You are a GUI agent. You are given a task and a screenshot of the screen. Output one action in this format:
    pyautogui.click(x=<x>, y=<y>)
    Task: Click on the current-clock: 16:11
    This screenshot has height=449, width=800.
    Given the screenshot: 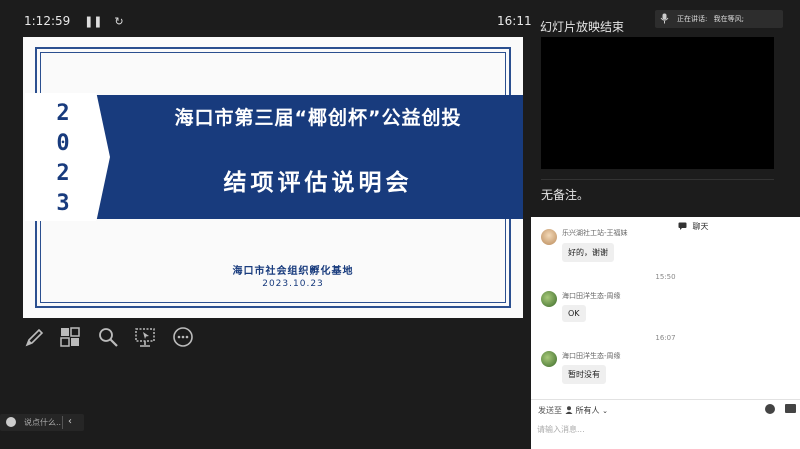 What is the action you would take?
    pyautogui.click(x=514, y=21)
    